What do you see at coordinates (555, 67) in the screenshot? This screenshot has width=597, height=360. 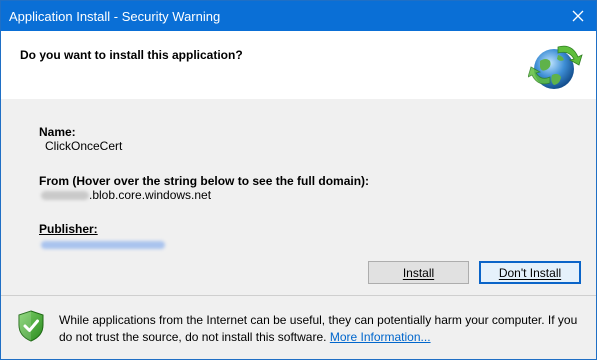 I see `globe-install-icon` at bounding box center [555, 67].